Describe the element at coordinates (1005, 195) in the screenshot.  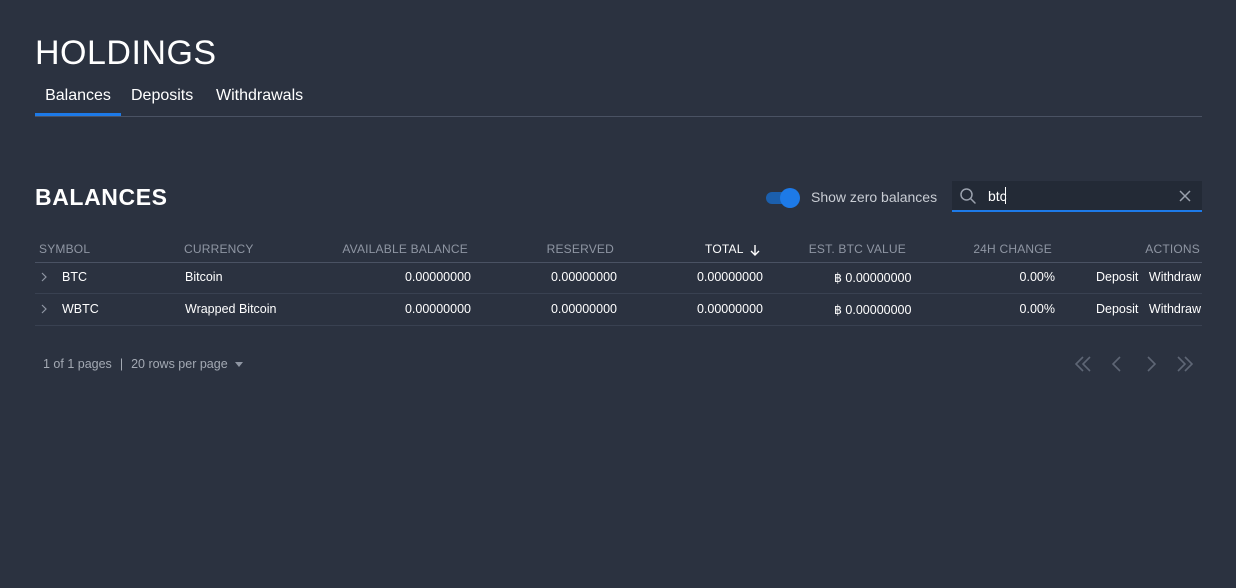
I see `text-cursor` at that location.